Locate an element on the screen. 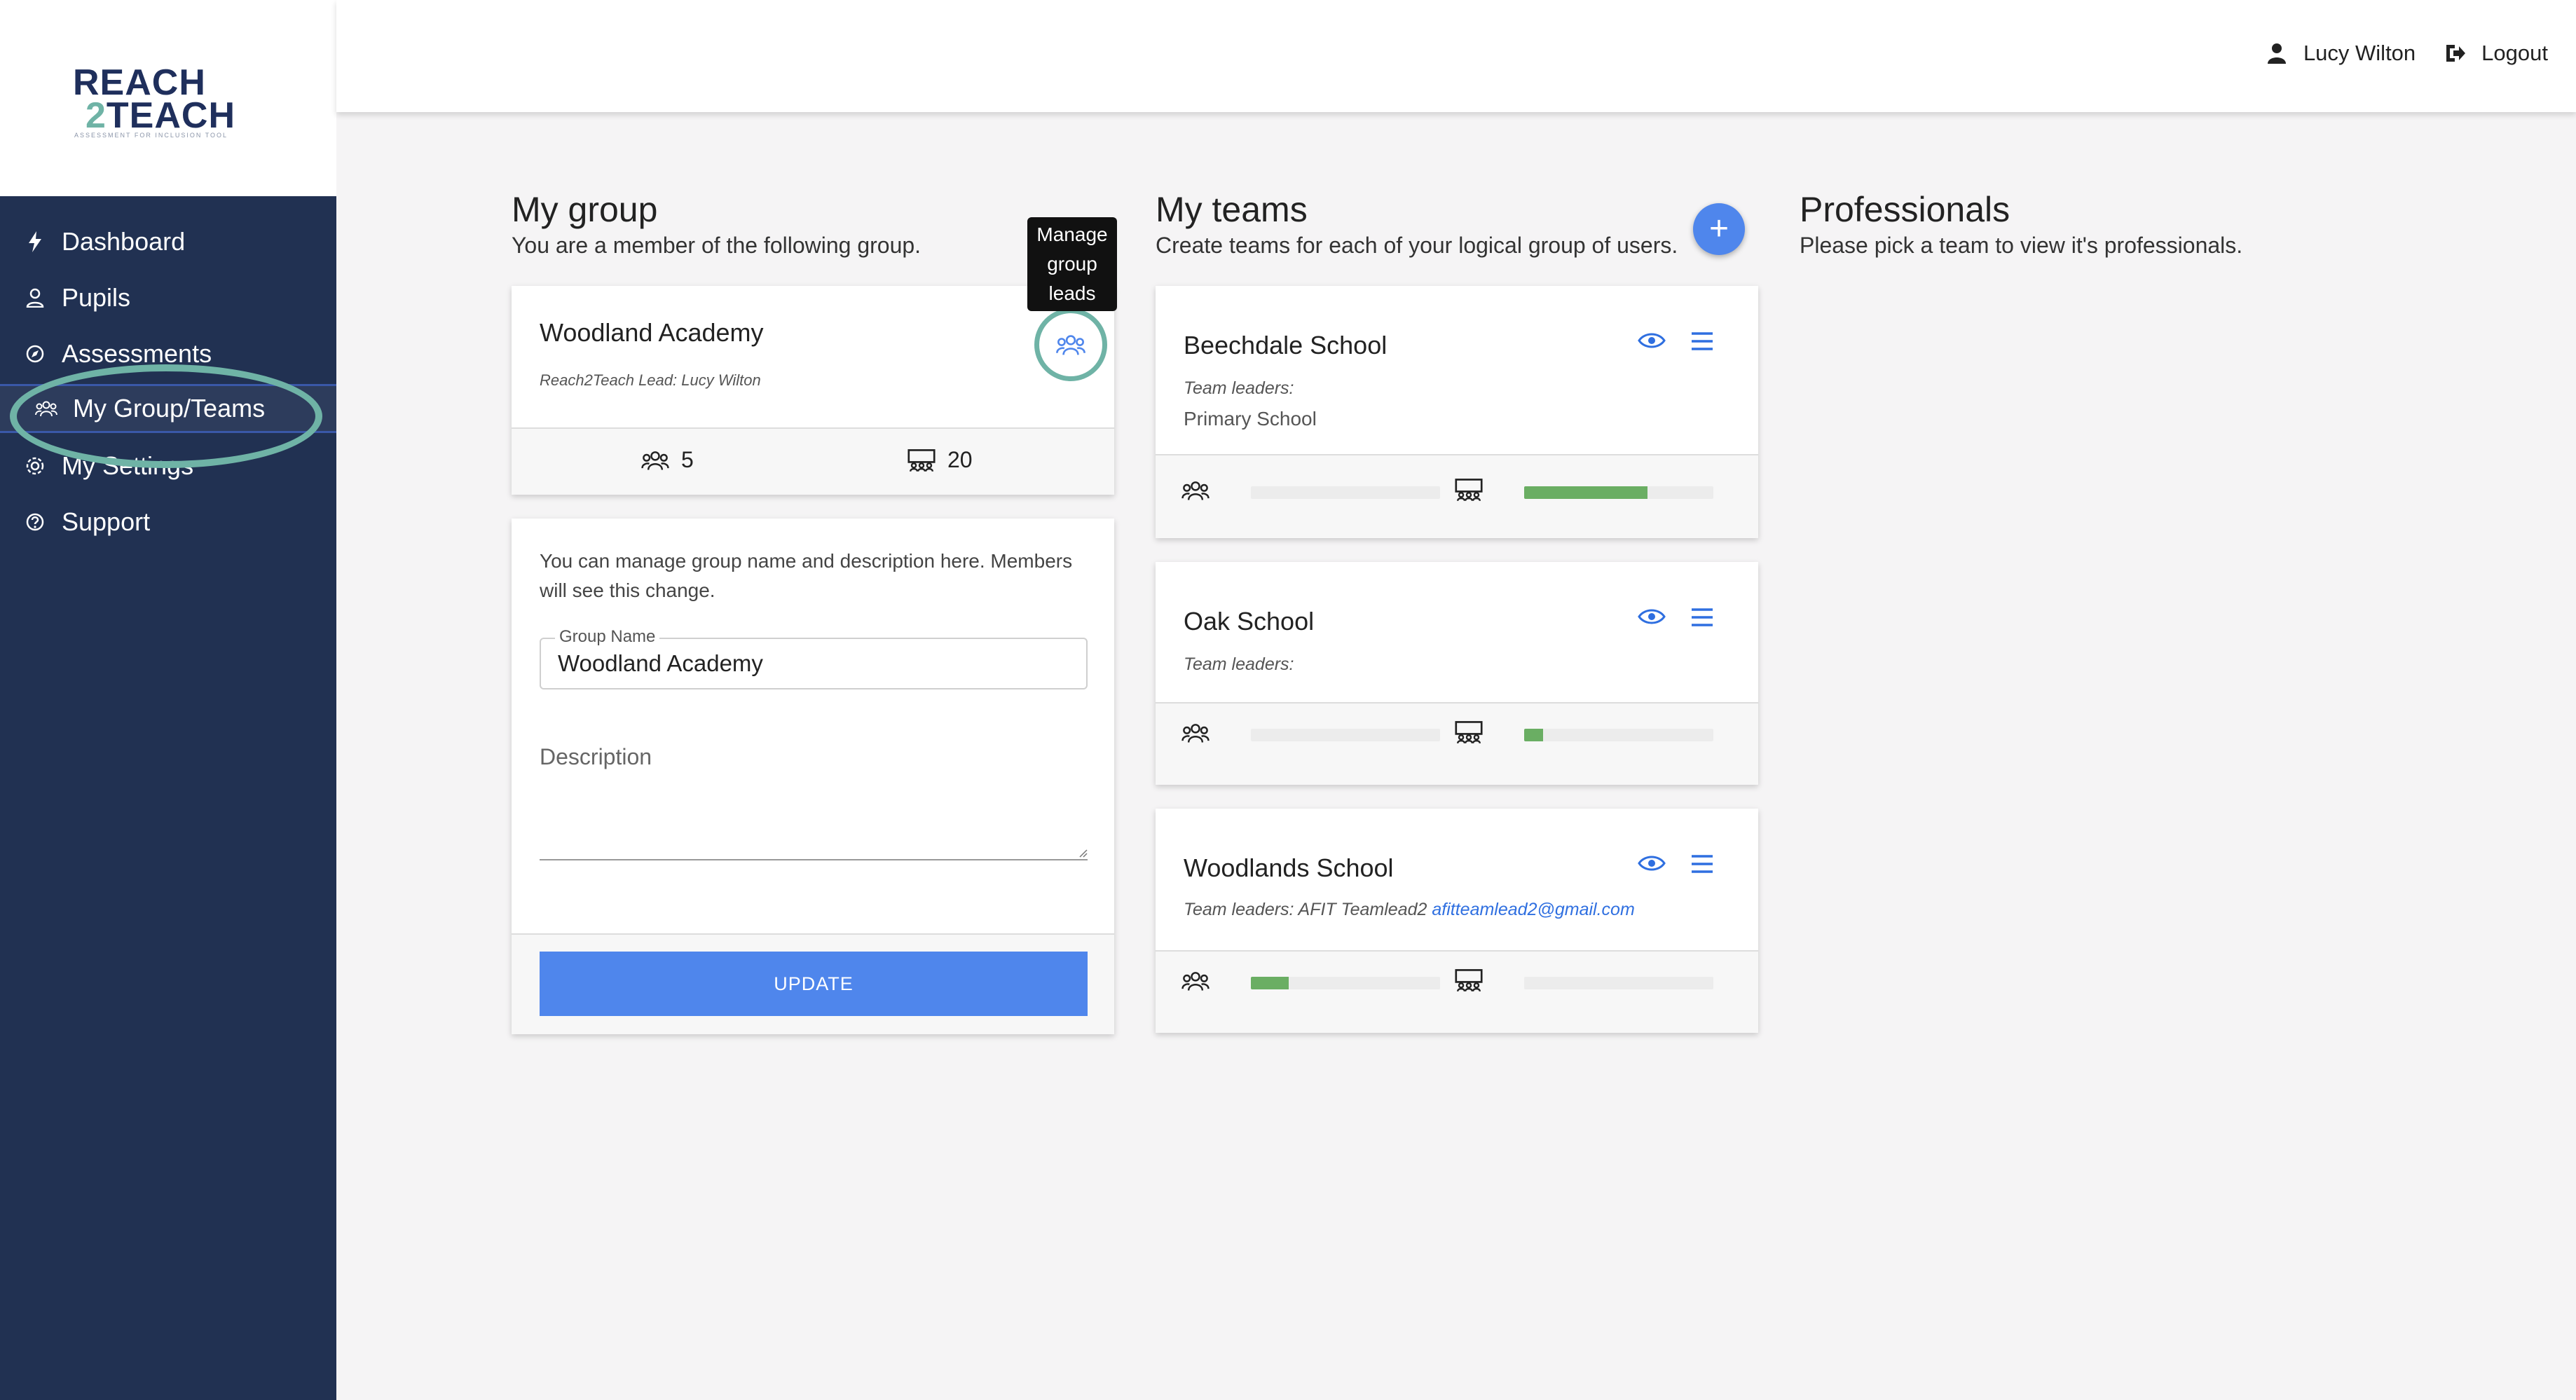  user-area: Lucy Wilton Logout is located at coordinates (2407, 53).